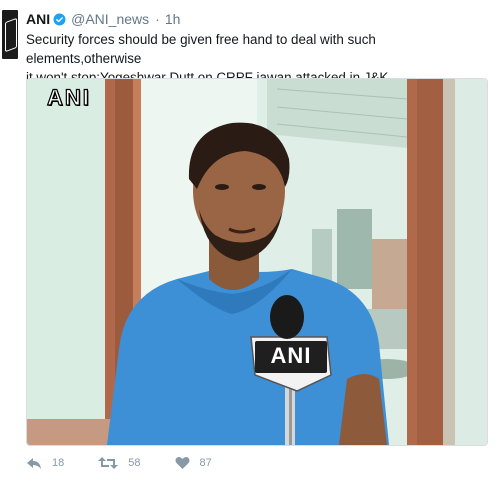 Image resolution: width=500 pixels, height=500 pixels. I want to click on verified-badge-icon, so click(59, 19).